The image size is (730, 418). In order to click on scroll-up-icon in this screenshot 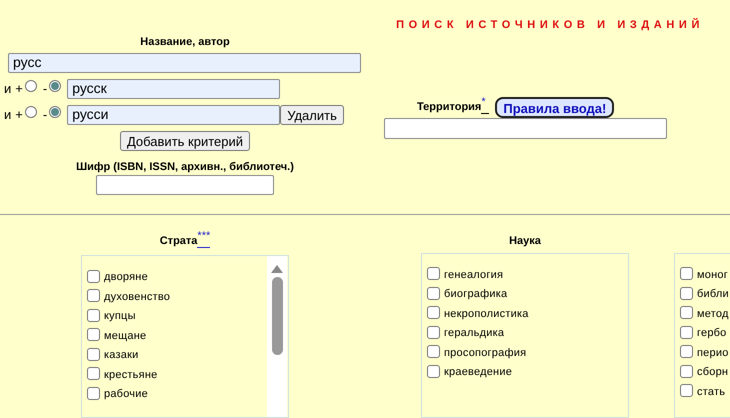, I will do `click(277, 269)`.